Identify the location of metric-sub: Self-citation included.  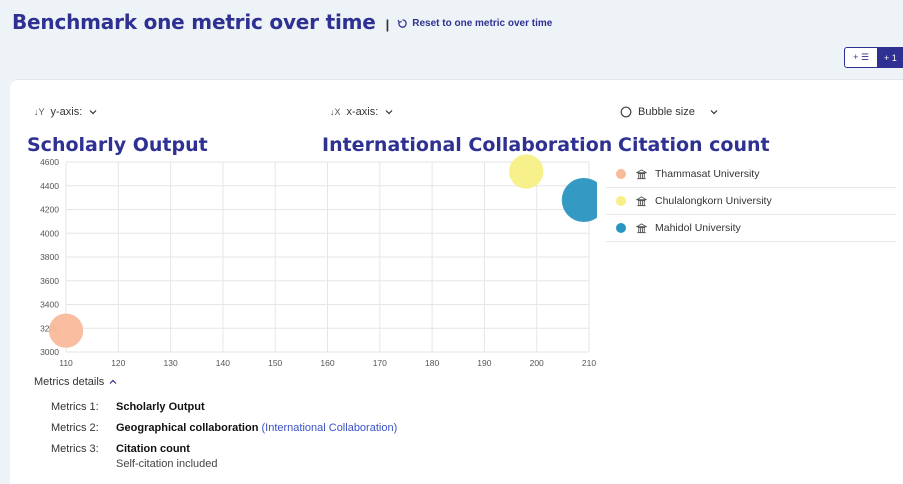
(167, 464).